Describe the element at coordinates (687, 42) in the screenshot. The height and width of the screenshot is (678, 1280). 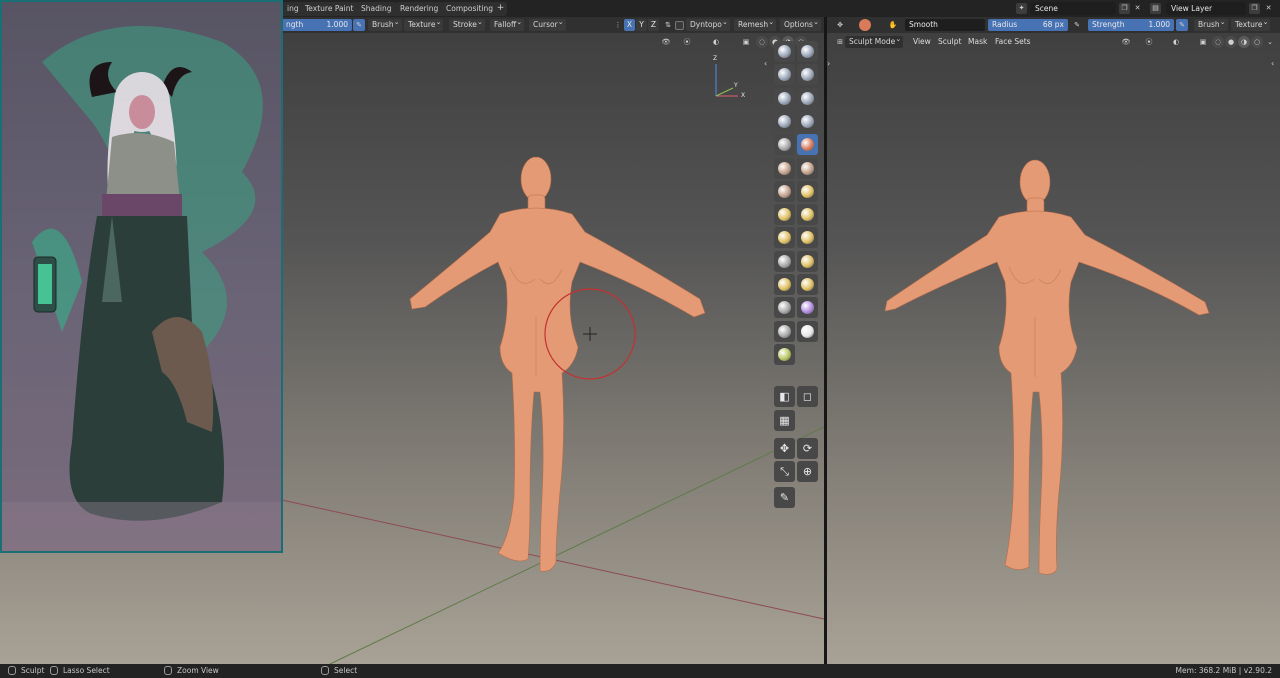
I see `viewport-gizmo-icon: ⦿` at that location.